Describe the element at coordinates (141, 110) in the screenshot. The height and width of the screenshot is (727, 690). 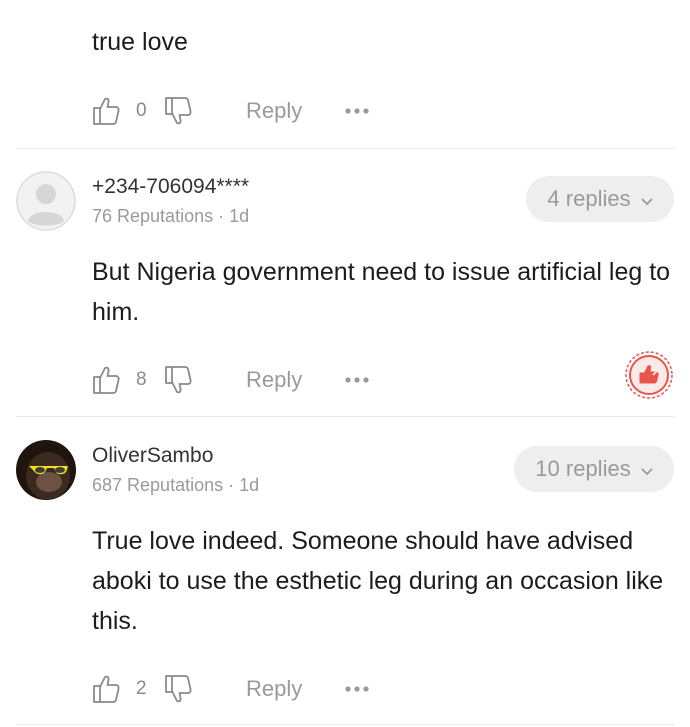
I see `like-count: 0` at that location.